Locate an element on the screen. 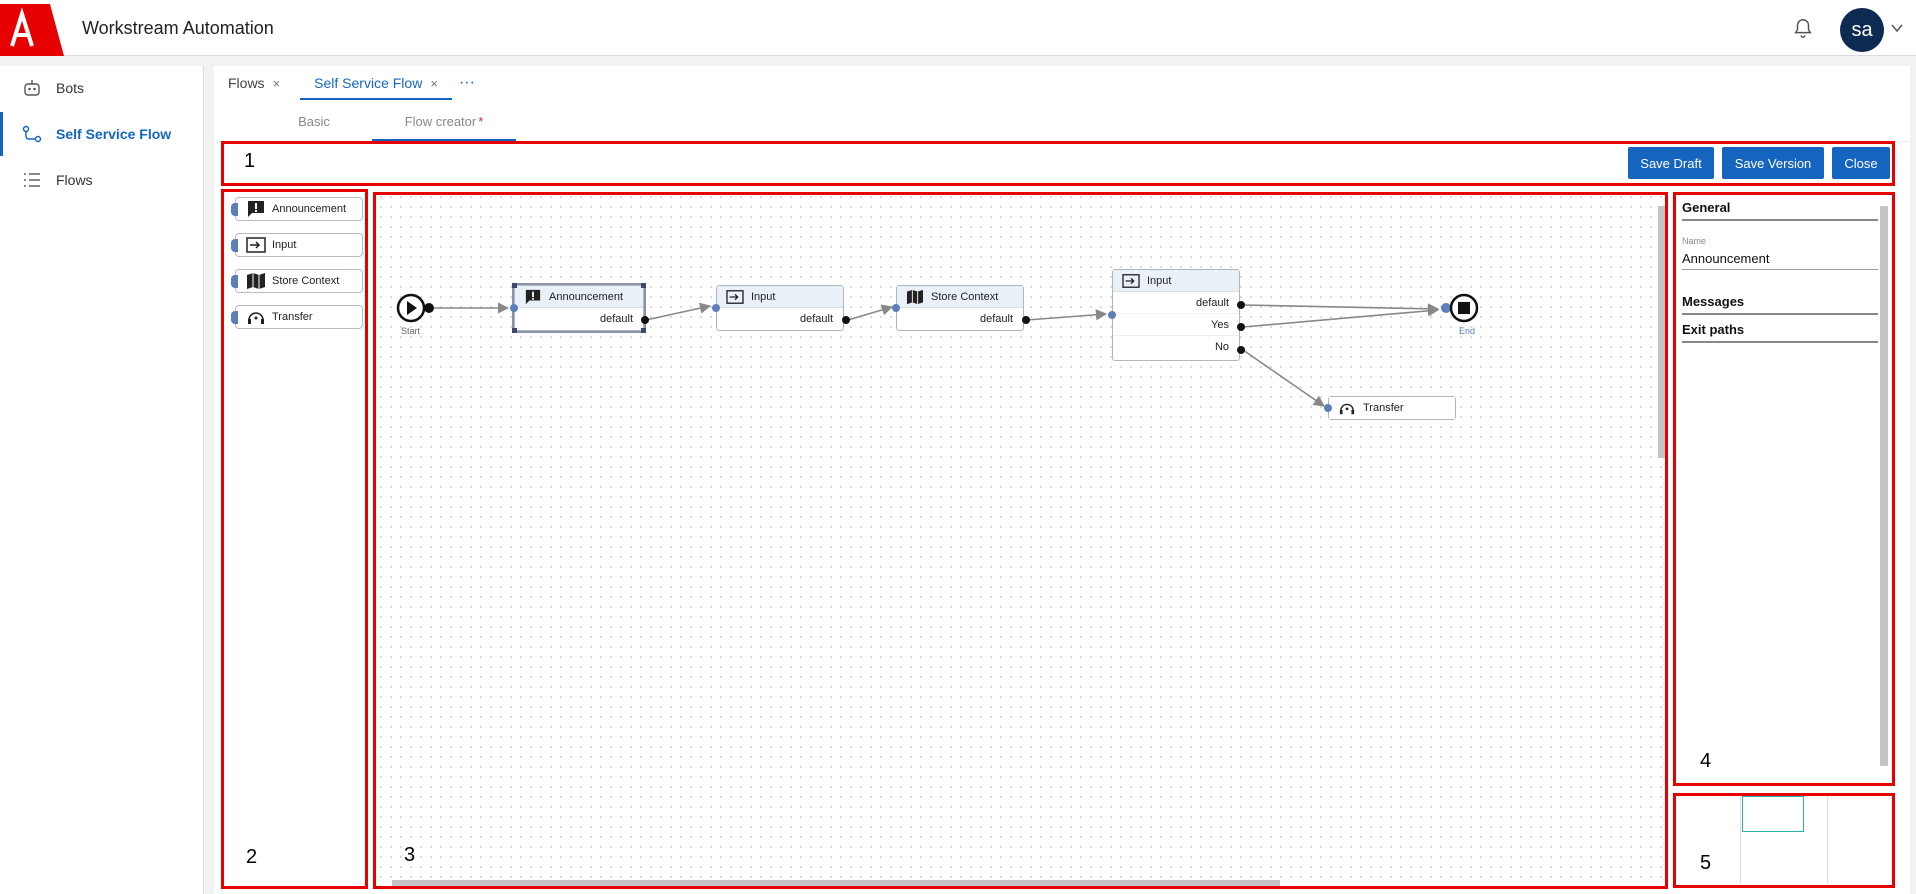  app-logo is located at coordinates (32, 30).